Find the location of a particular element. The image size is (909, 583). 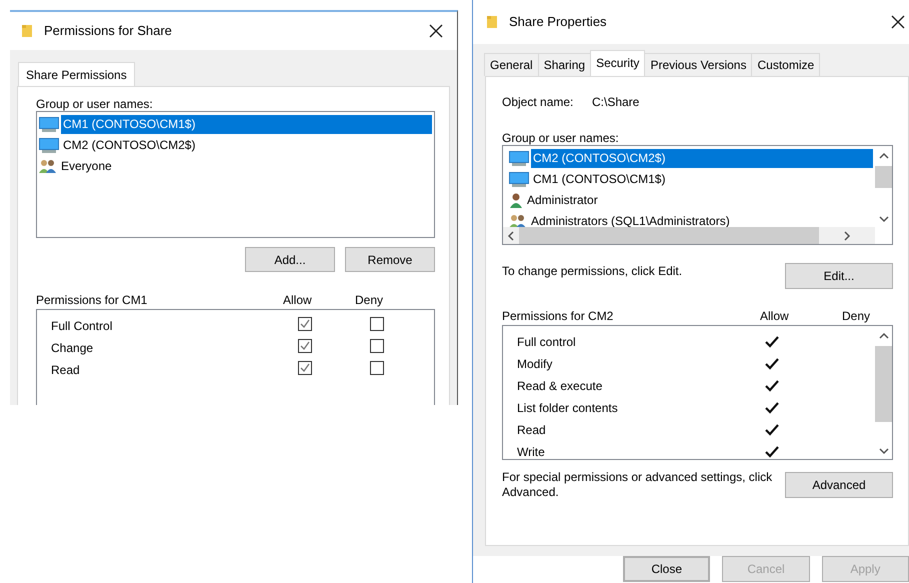

object-name: C:\Share is located at coordinates (616, 101).